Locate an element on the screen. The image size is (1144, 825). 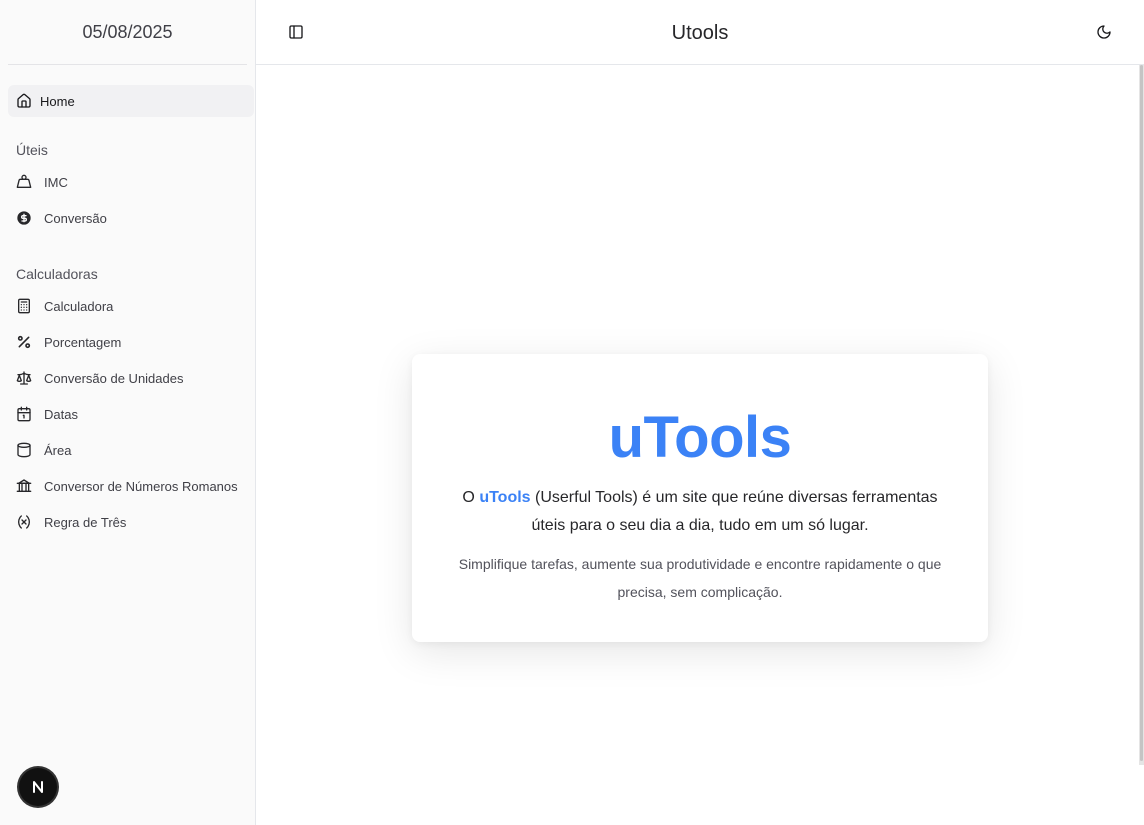
calendar-icon is located at coordinates (24, 414).